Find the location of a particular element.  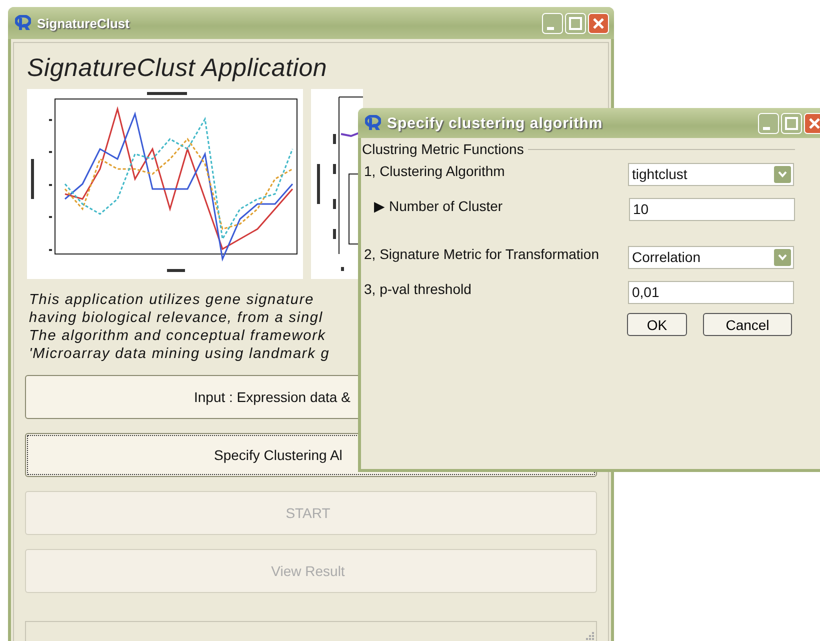

field-label: Number of Cluster is located at coordinates (446, 206).